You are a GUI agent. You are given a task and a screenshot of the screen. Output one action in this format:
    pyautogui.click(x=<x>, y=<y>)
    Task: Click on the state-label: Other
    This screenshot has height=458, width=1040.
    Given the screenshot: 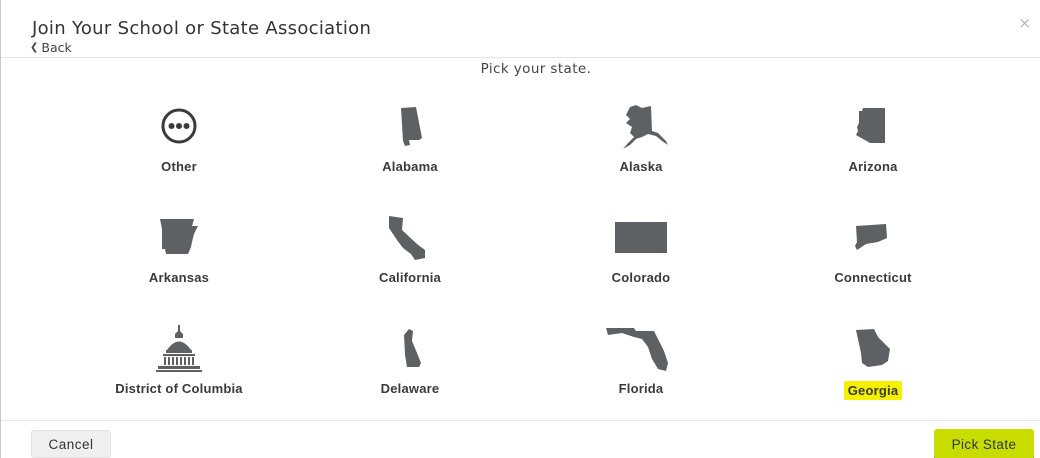 What is the action you would take?
    pyautogui.click(x=179, y=166)
    